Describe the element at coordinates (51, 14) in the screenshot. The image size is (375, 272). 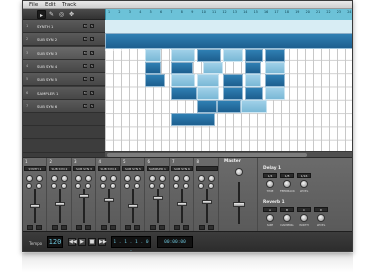
I see `pencil-tool-icon: ✎` at that location.